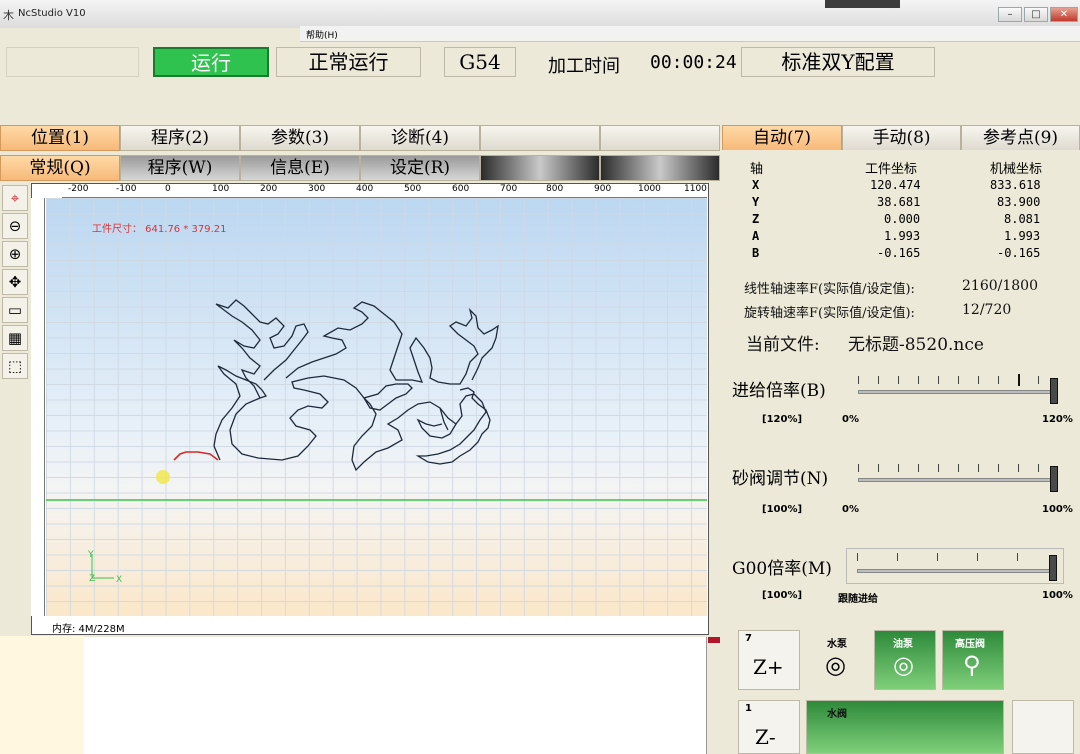  I want to click on water-pump-label: 水泵, so click(837, 644).